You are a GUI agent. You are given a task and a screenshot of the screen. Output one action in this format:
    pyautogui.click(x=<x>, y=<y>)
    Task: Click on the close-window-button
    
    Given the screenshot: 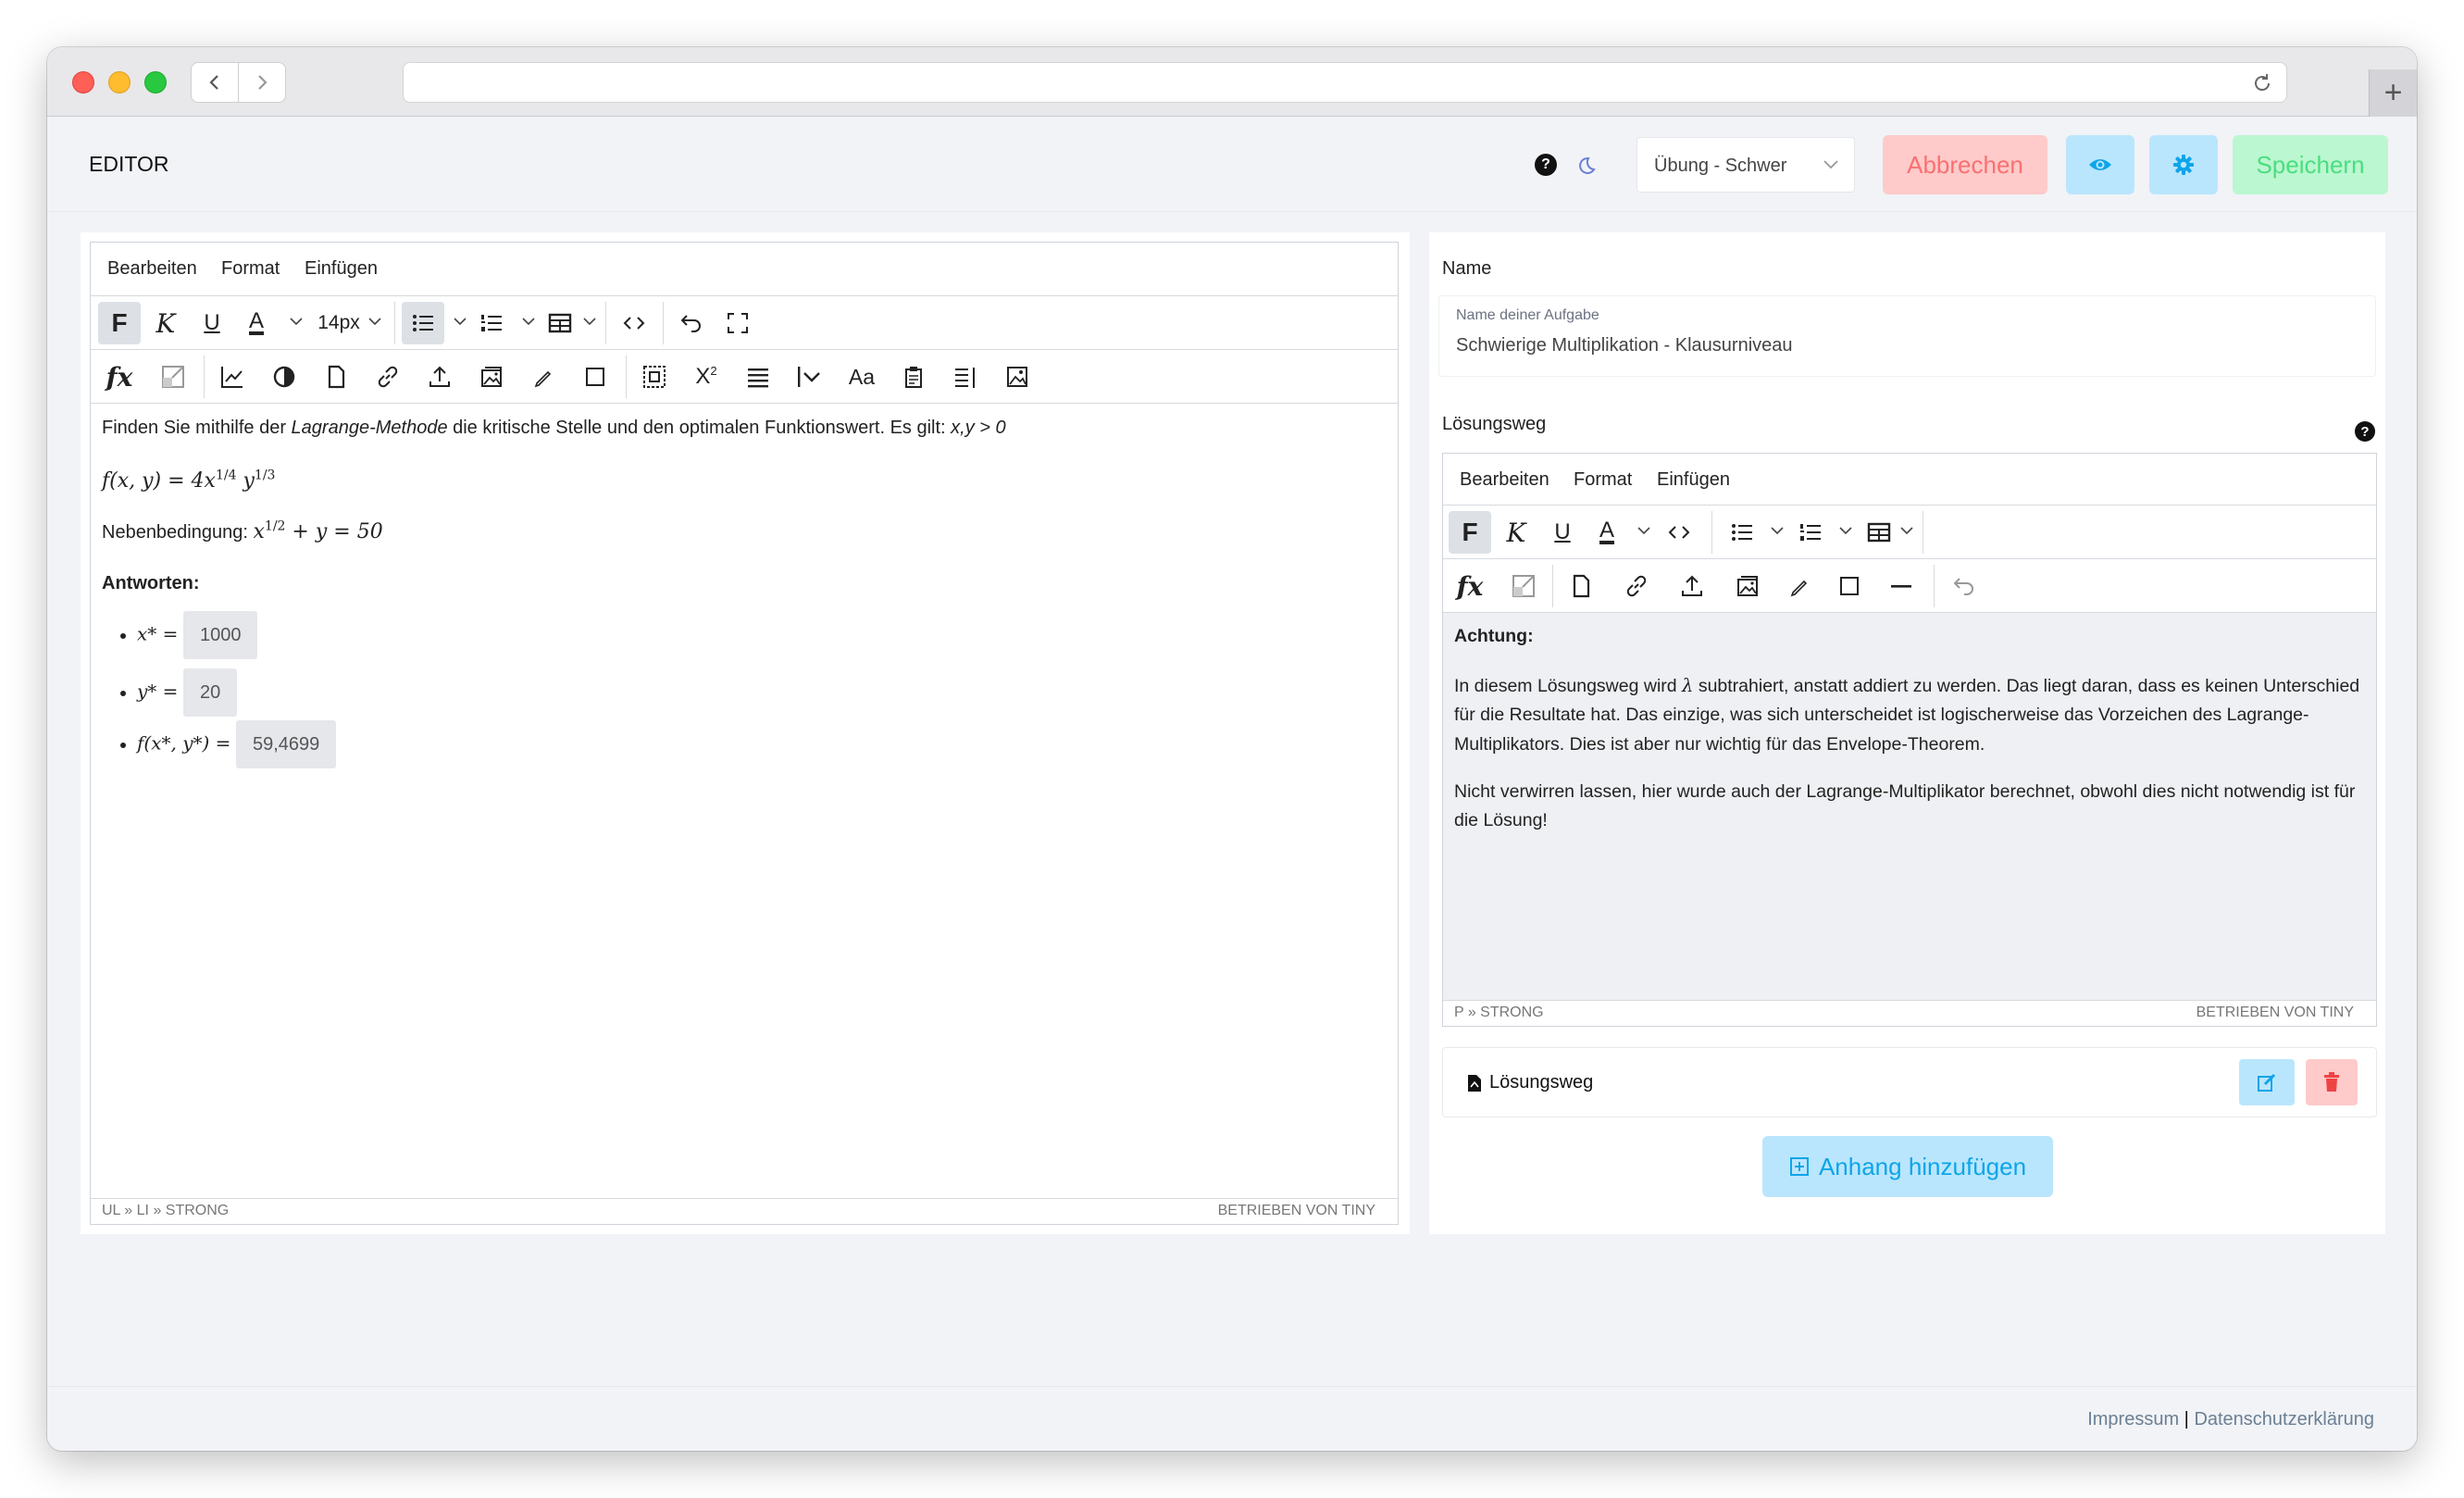 What is the action you would take?
    pyautogui.click(x=83, y=83)
    